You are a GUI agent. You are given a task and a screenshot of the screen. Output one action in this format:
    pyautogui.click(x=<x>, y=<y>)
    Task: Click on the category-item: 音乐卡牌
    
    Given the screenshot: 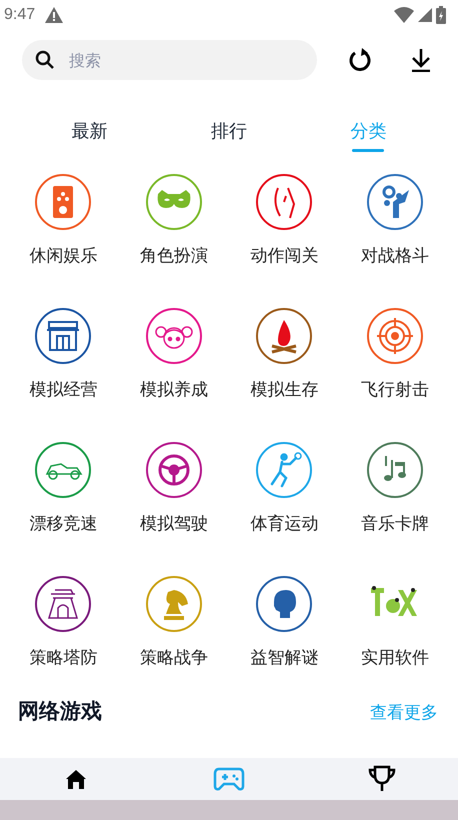 What is the action you would take?
    pyautogui.click(x=395, y=497)
    